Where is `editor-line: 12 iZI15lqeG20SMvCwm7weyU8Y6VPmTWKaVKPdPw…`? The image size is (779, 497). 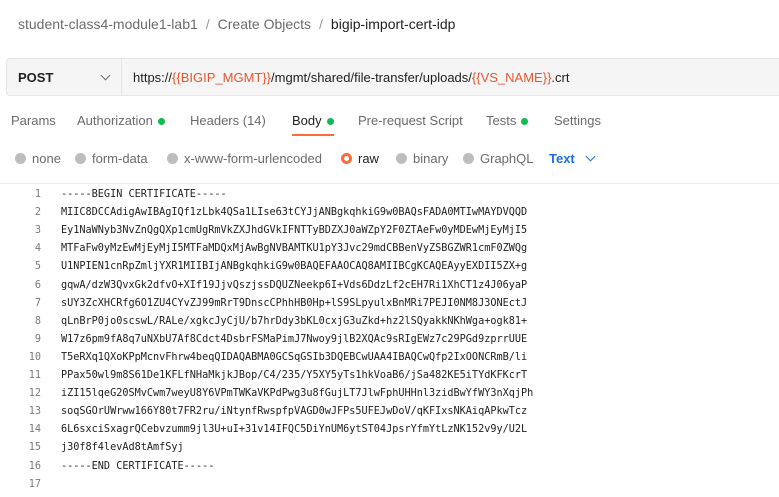 editor-line: 12 iZI15lqeG20SMvCwm7weyU8Y6VPmTWKaVKPdPw… is located at coordinates (389, 394).